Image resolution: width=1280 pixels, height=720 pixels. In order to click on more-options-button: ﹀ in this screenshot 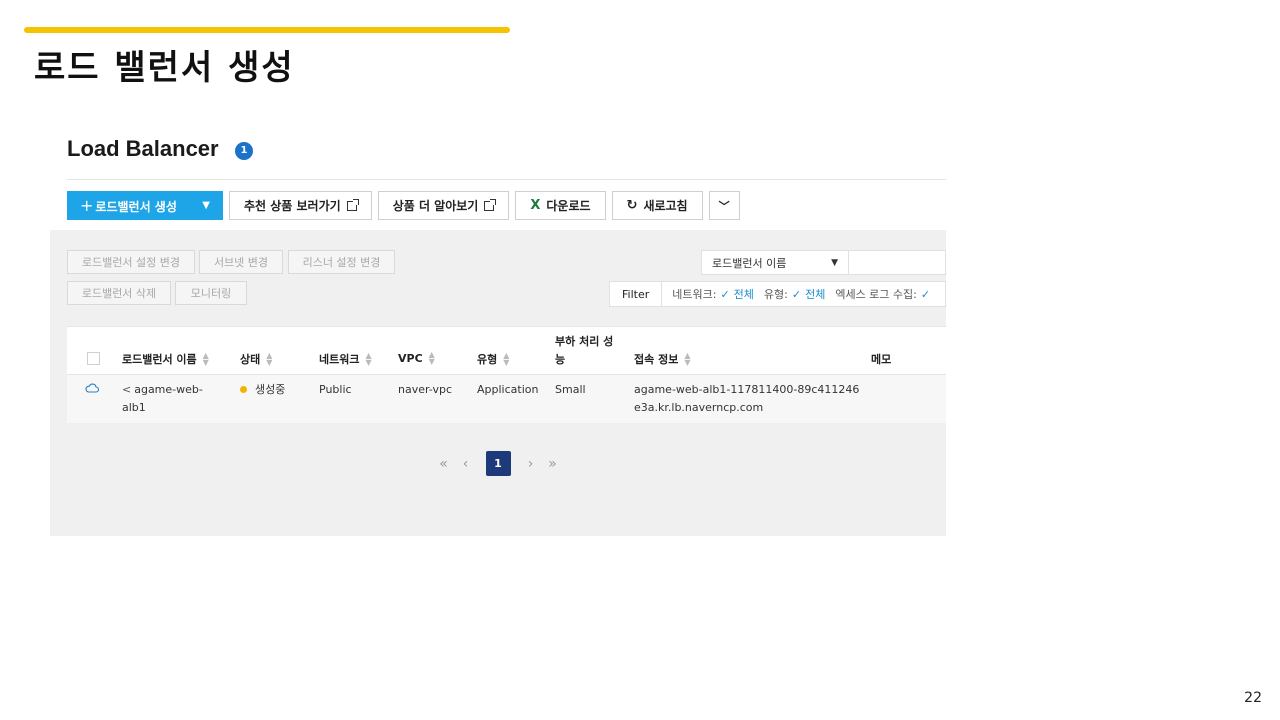, I will do `click(724, 205)`.